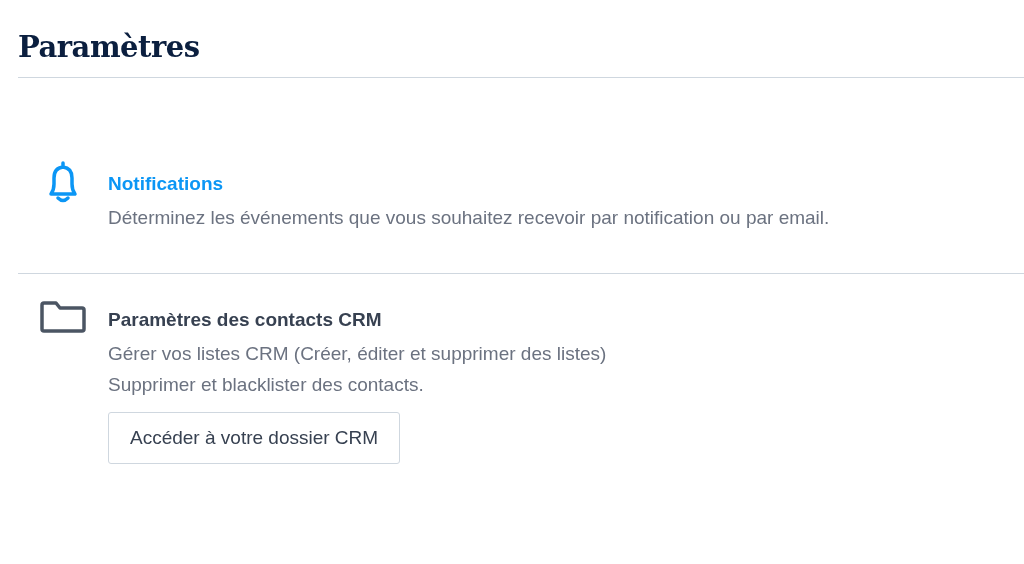 Image resolution: width=1024 pixels, height=564 pixels. What do you see at coordinates (266, 385) in the screenshot?
I see `section-description: Supprimer et blacklister des contacts.` at bounding box center [266, 385].